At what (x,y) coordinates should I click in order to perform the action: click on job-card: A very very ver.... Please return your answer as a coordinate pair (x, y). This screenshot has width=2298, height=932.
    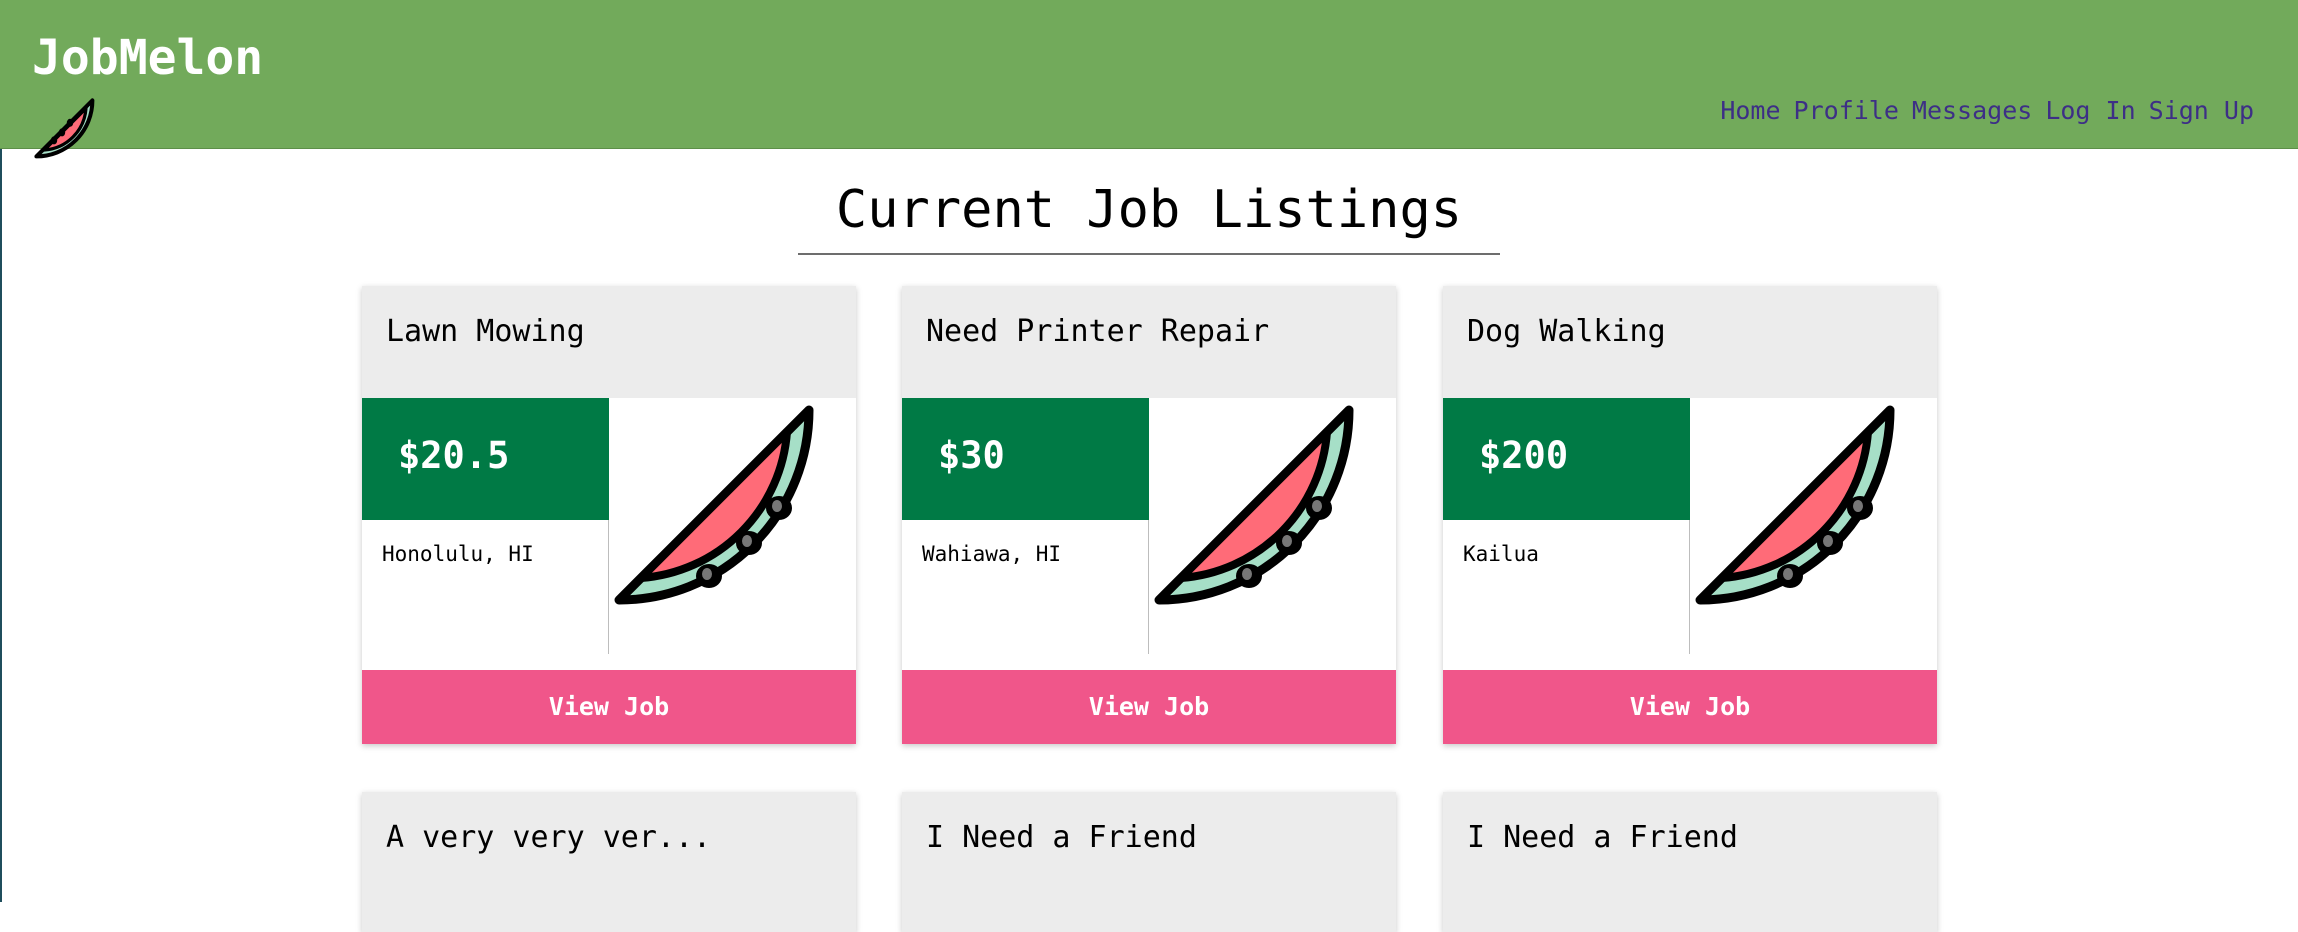
    Looking at the image, I should click on (609, 862).